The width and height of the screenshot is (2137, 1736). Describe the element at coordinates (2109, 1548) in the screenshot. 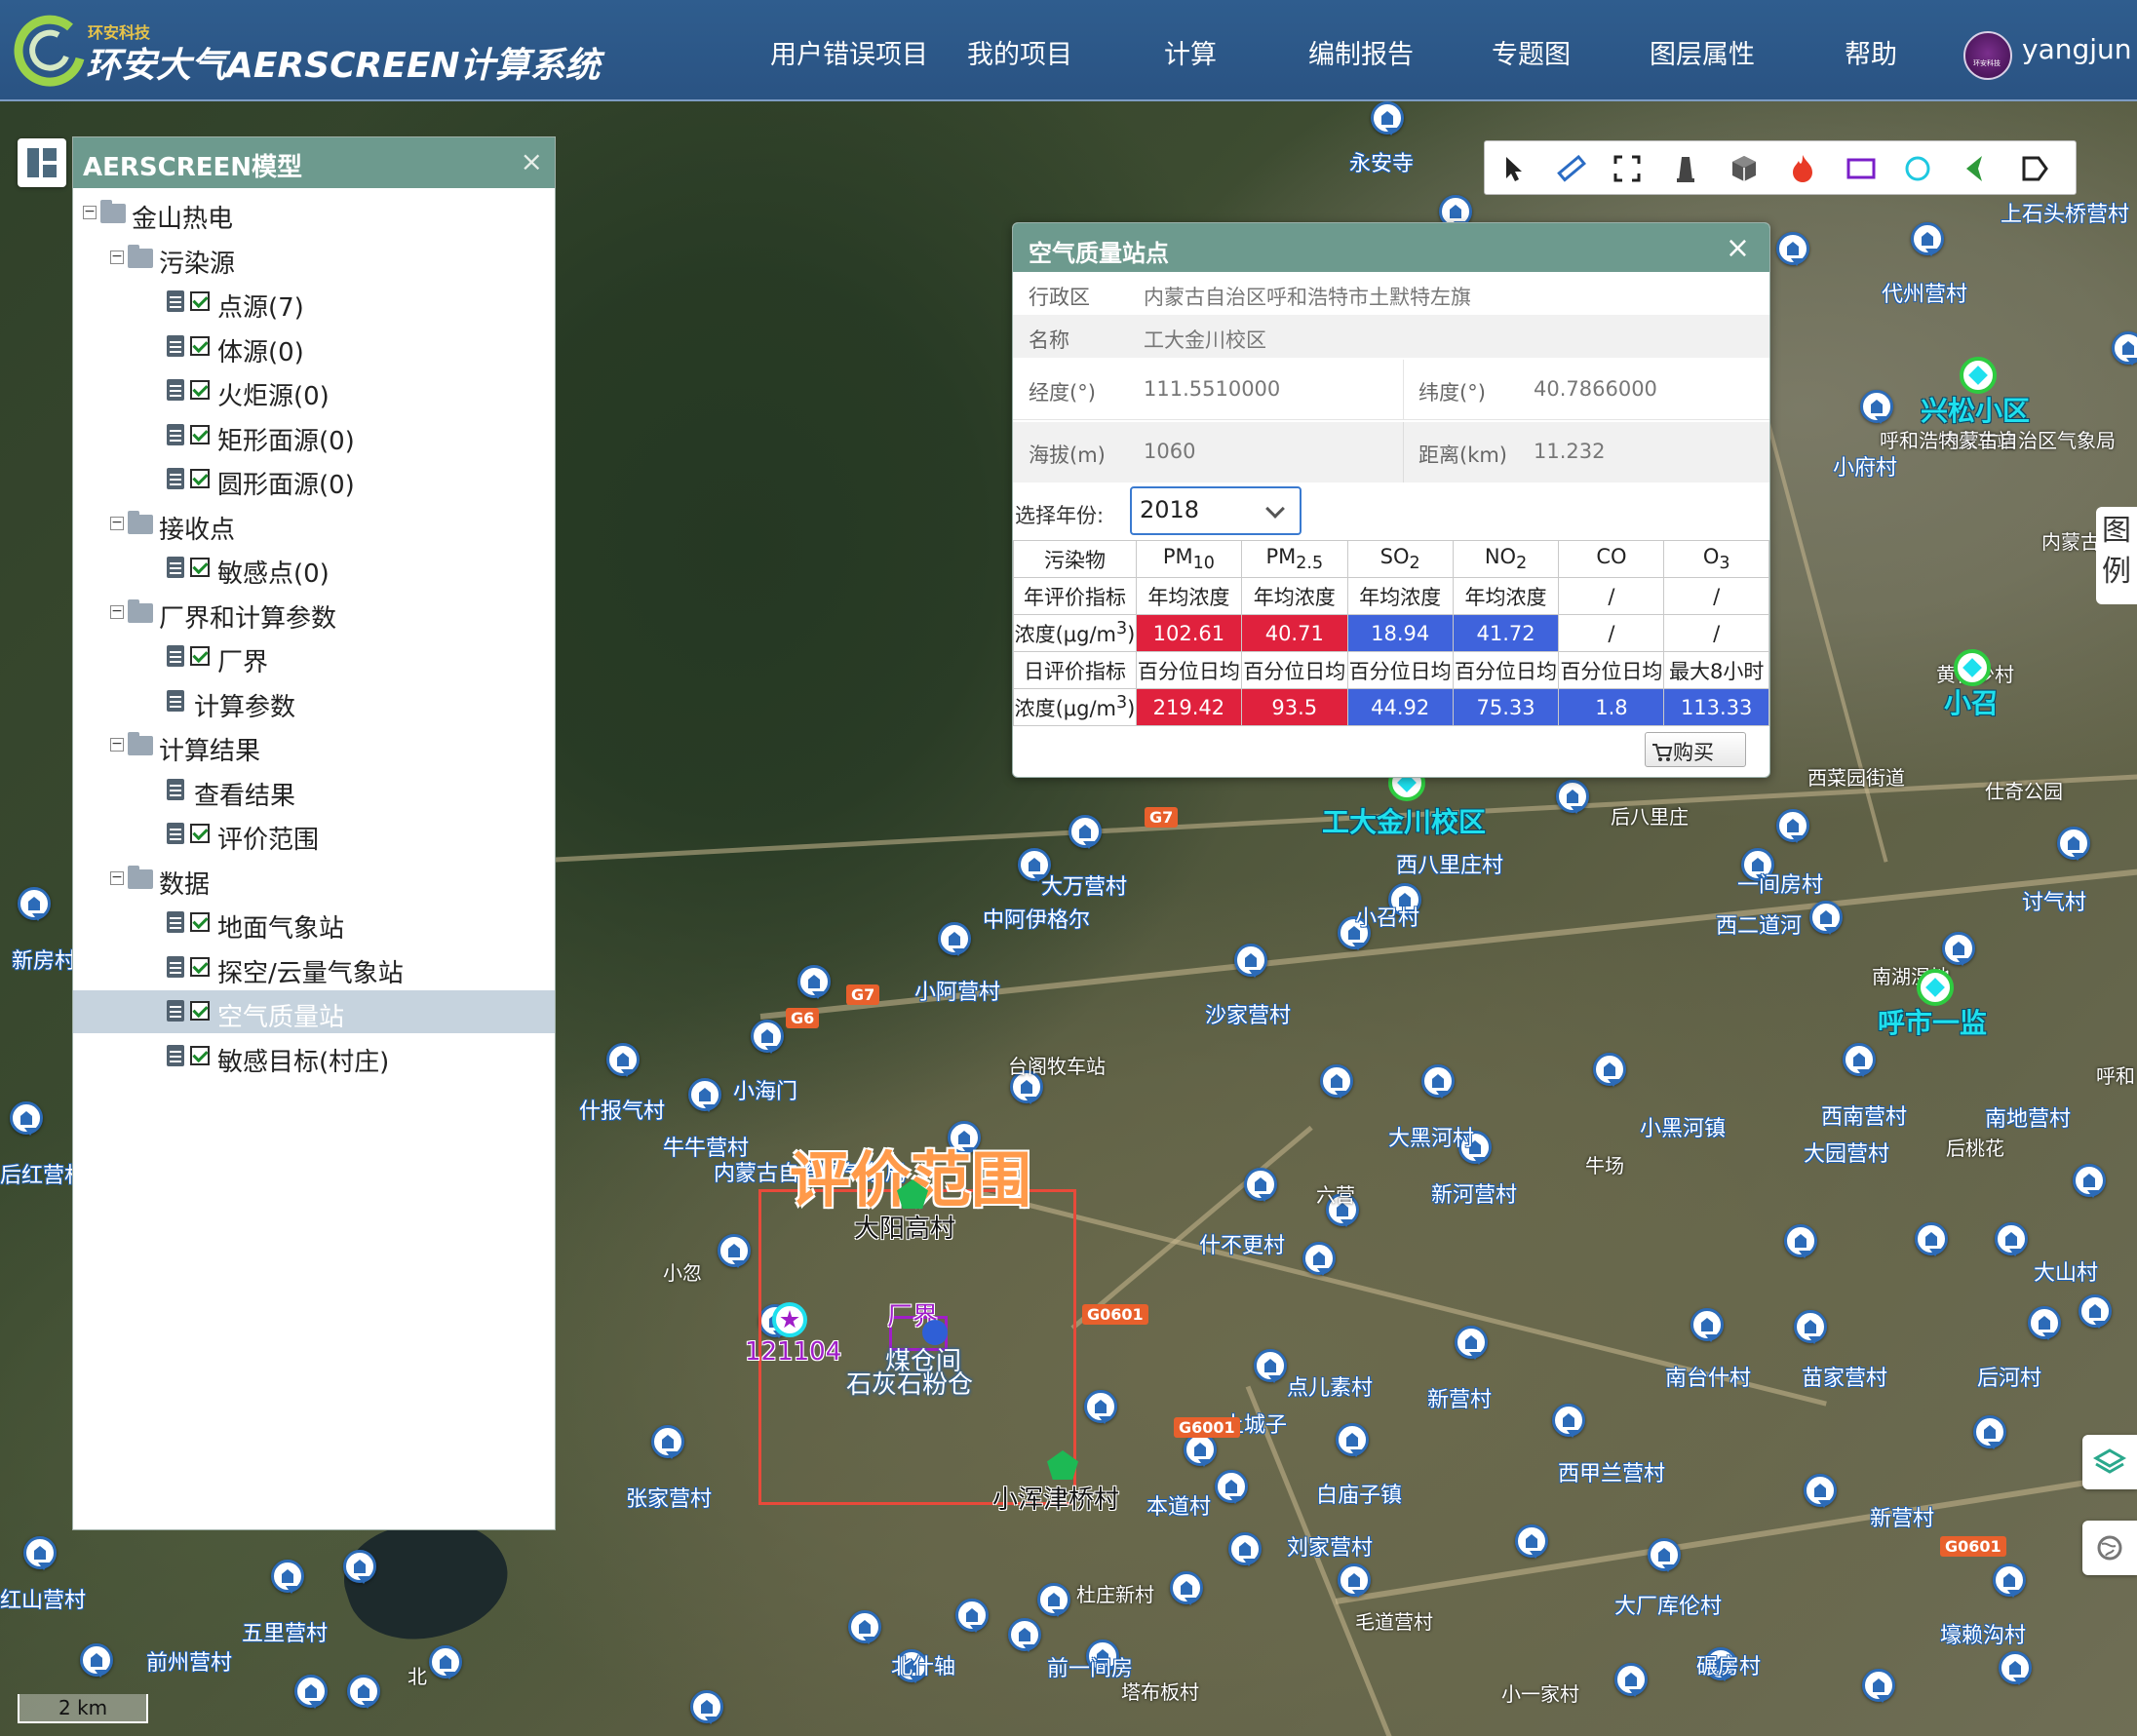

I see `basemap-button` at that location.